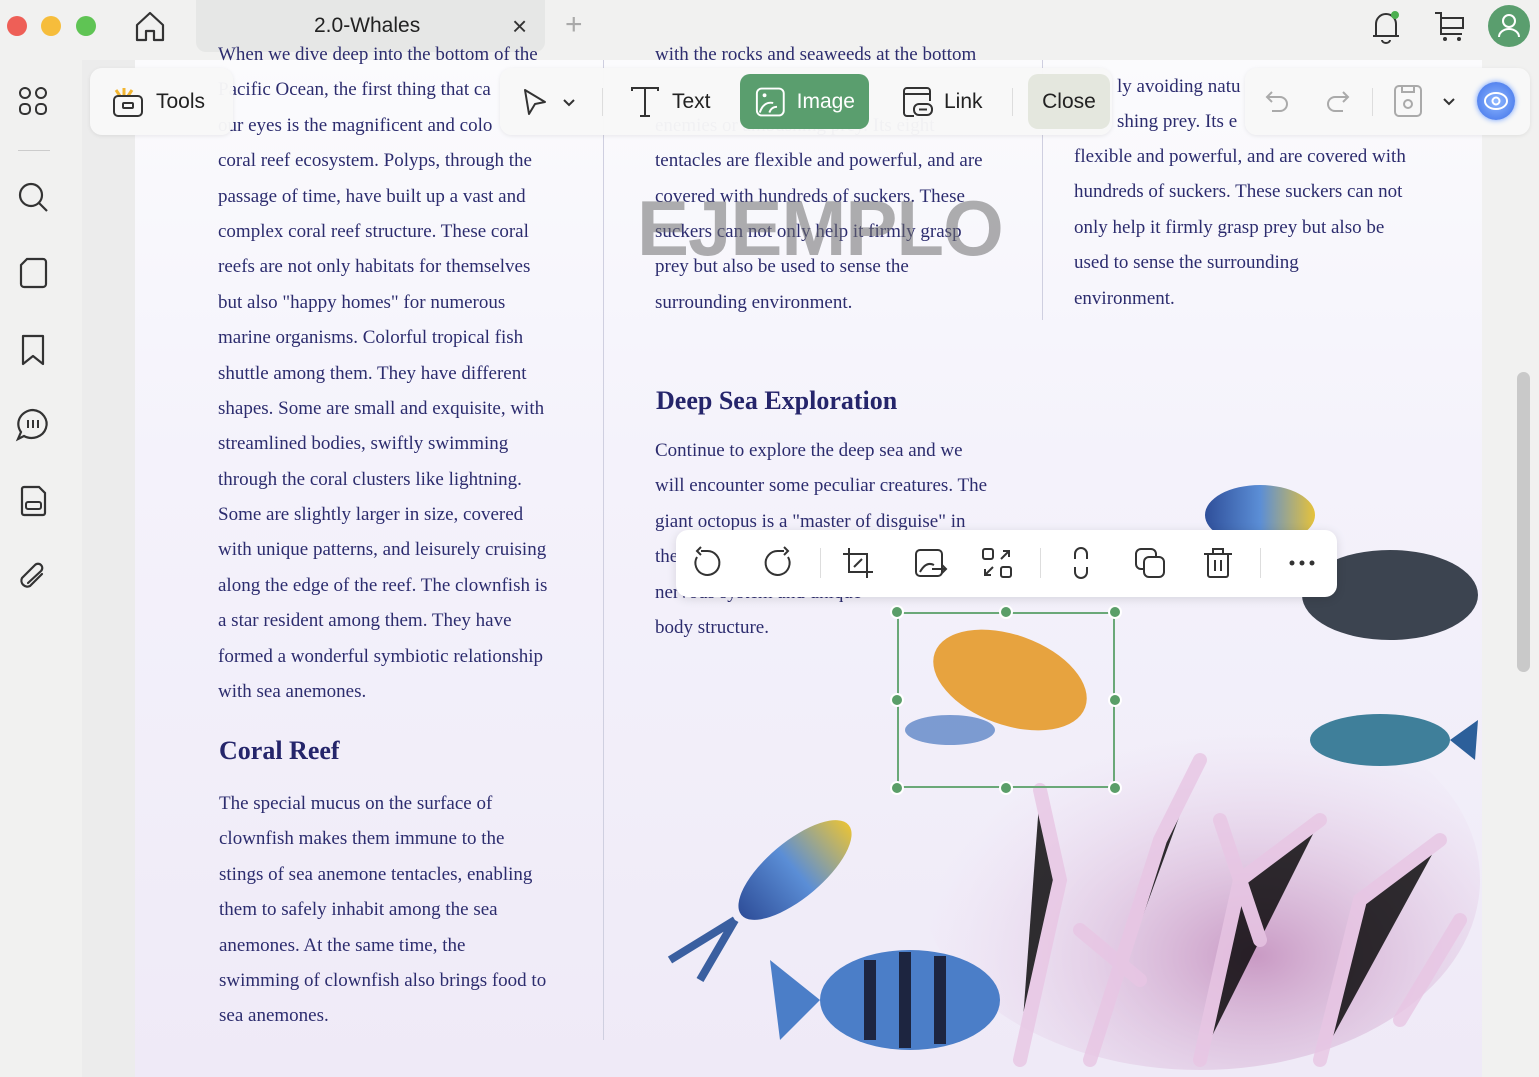  Describe the element at coordinates (1449, 101) in the screenshot. I see `save-options-chevron-icon` at that location.